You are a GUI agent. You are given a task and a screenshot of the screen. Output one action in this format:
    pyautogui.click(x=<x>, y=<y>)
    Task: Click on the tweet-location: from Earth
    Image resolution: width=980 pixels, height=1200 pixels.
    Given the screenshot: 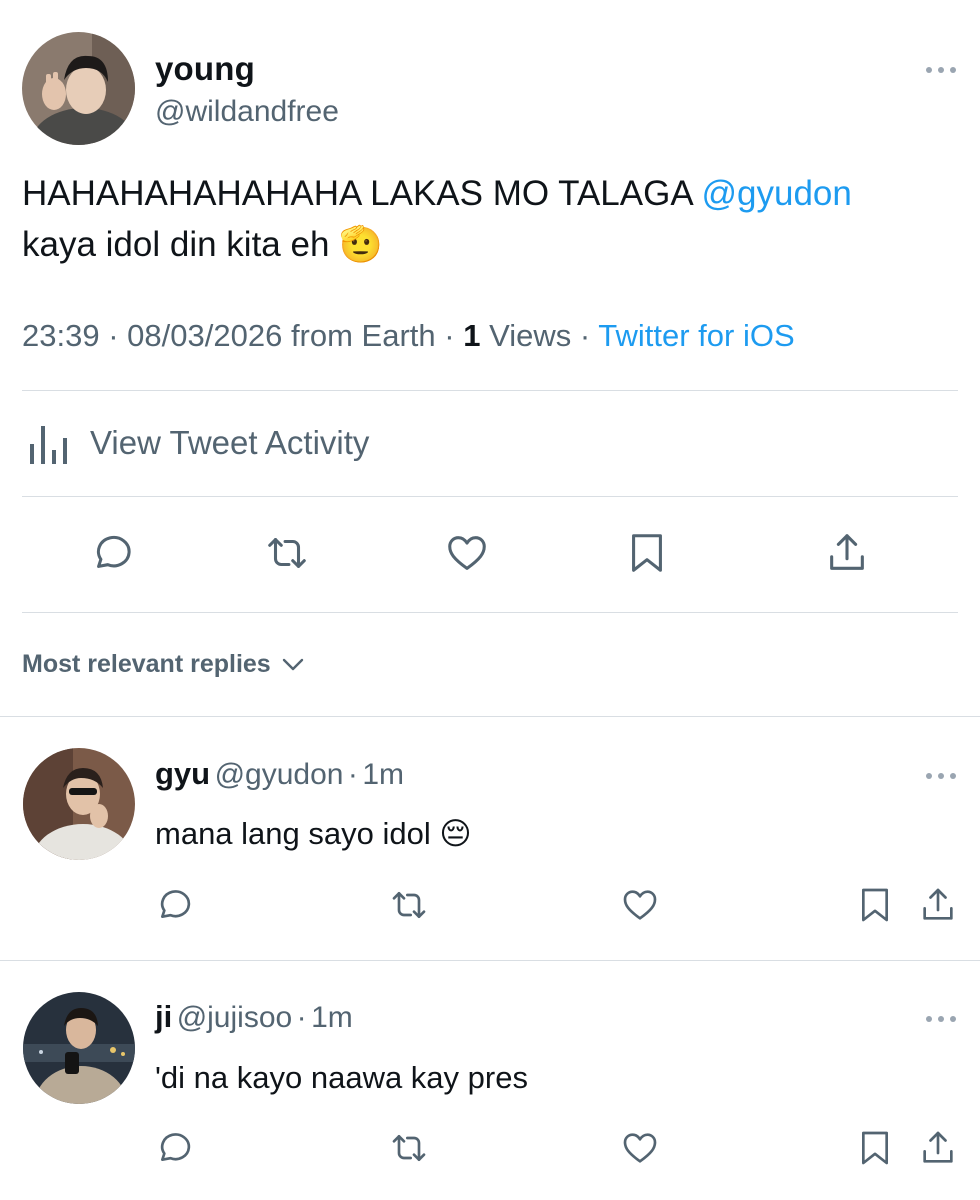 What is the action you would take?
    pyautogui.click(x=363, y=335)
    